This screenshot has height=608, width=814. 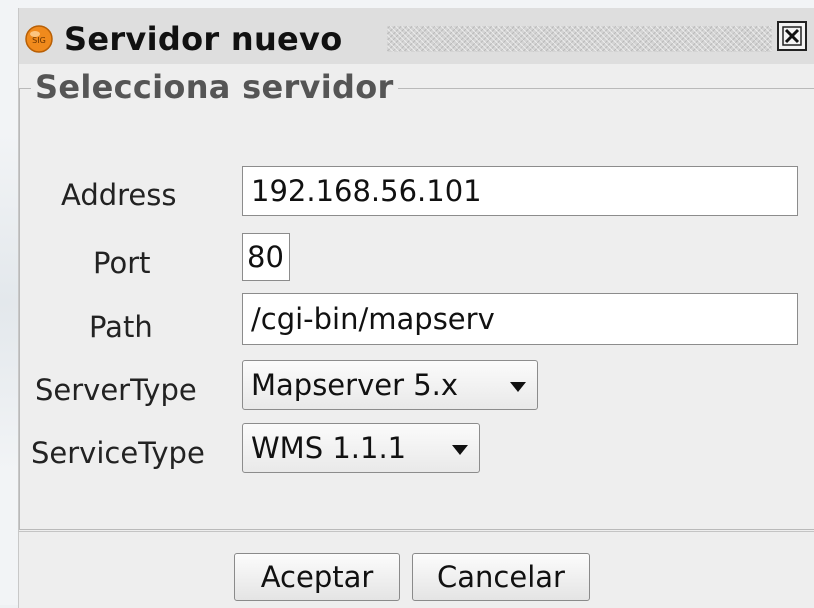 What do you see at coordinates (329, 448) in the screenshot?
I see `service-type-value: WMS 1.1.1` at bounding box center [329, 448].